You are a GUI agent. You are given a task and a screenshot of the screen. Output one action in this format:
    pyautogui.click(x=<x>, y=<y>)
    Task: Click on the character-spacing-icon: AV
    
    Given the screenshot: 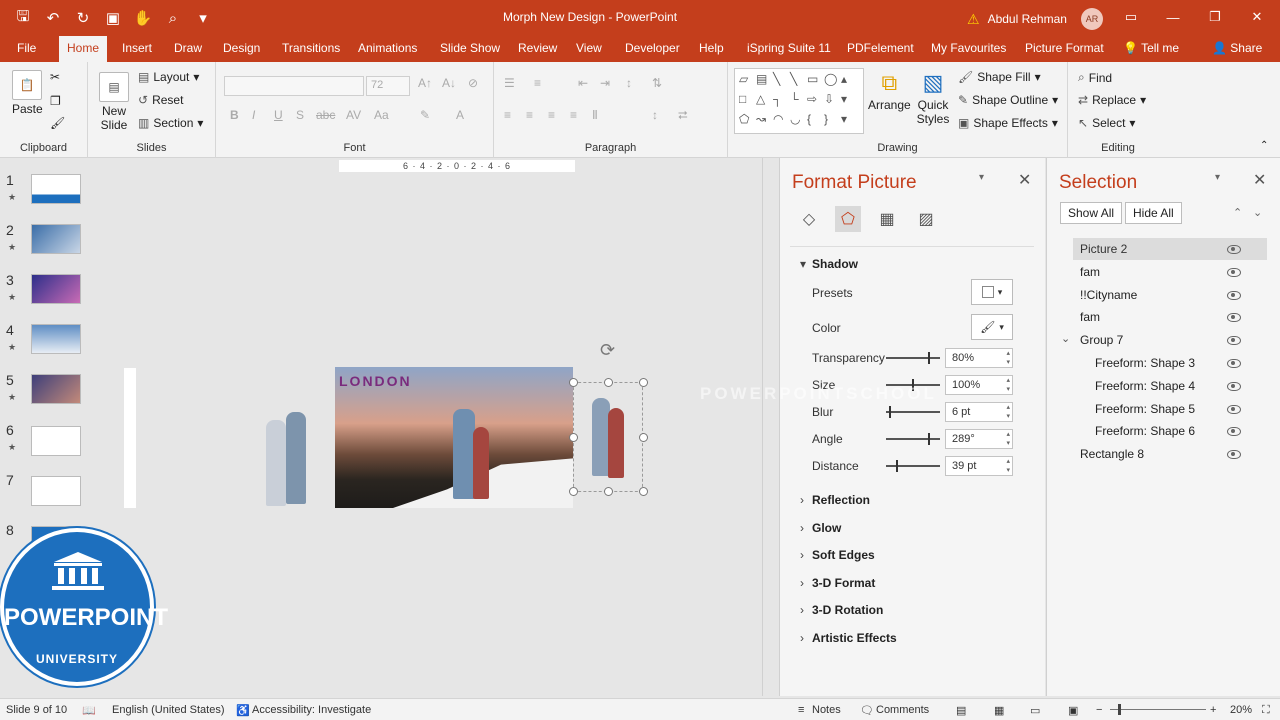 What is the action you would take?
    pyautogui.click(x=353, y=115)
    